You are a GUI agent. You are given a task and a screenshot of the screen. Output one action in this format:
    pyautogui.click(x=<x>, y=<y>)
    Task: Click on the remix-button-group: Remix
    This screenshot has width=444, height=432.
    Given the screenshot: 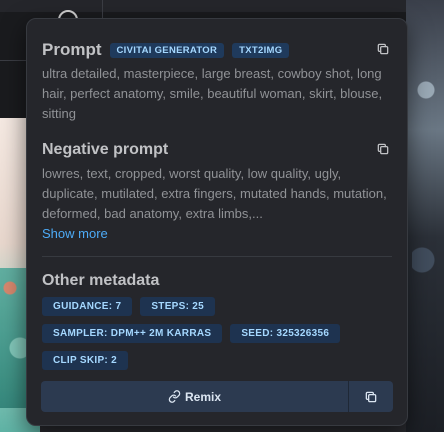 What is the action you would take?
    pyautogui.click(x=217, y=396)
    